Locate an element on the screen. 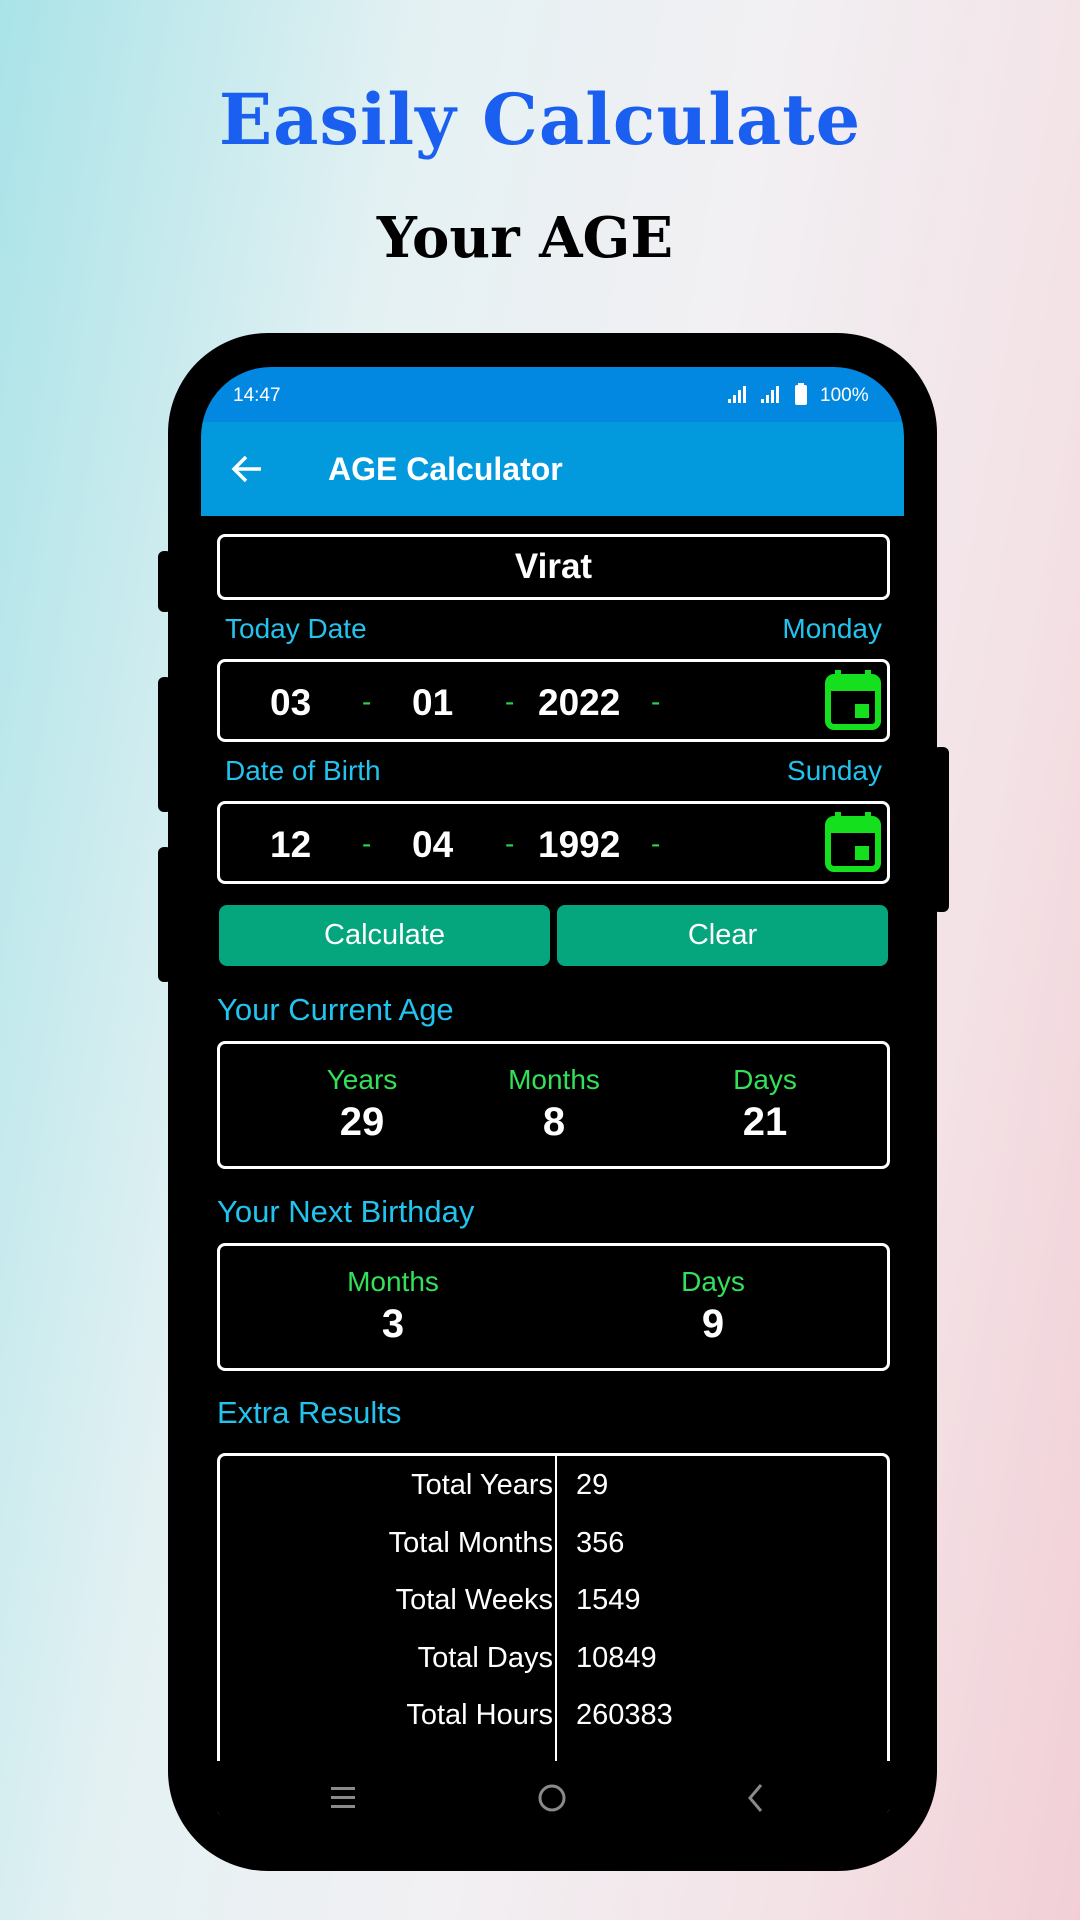  status-bar: 14:47 100% is located at coordinates (552, 394).